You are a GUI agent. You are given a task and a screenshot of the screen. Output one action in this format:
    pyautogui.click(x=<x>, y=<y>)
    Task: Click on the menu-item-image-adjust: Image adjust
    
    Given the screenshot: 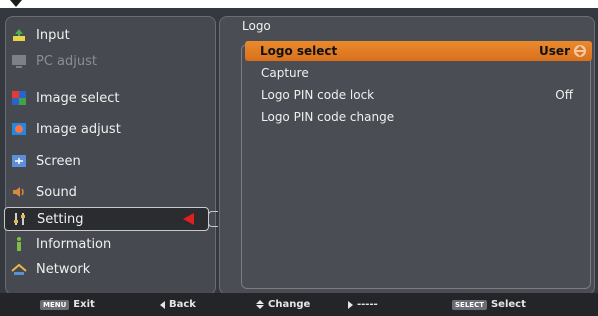 What is the action you would take?
    pyautogui.click(x=104, y=129)
    